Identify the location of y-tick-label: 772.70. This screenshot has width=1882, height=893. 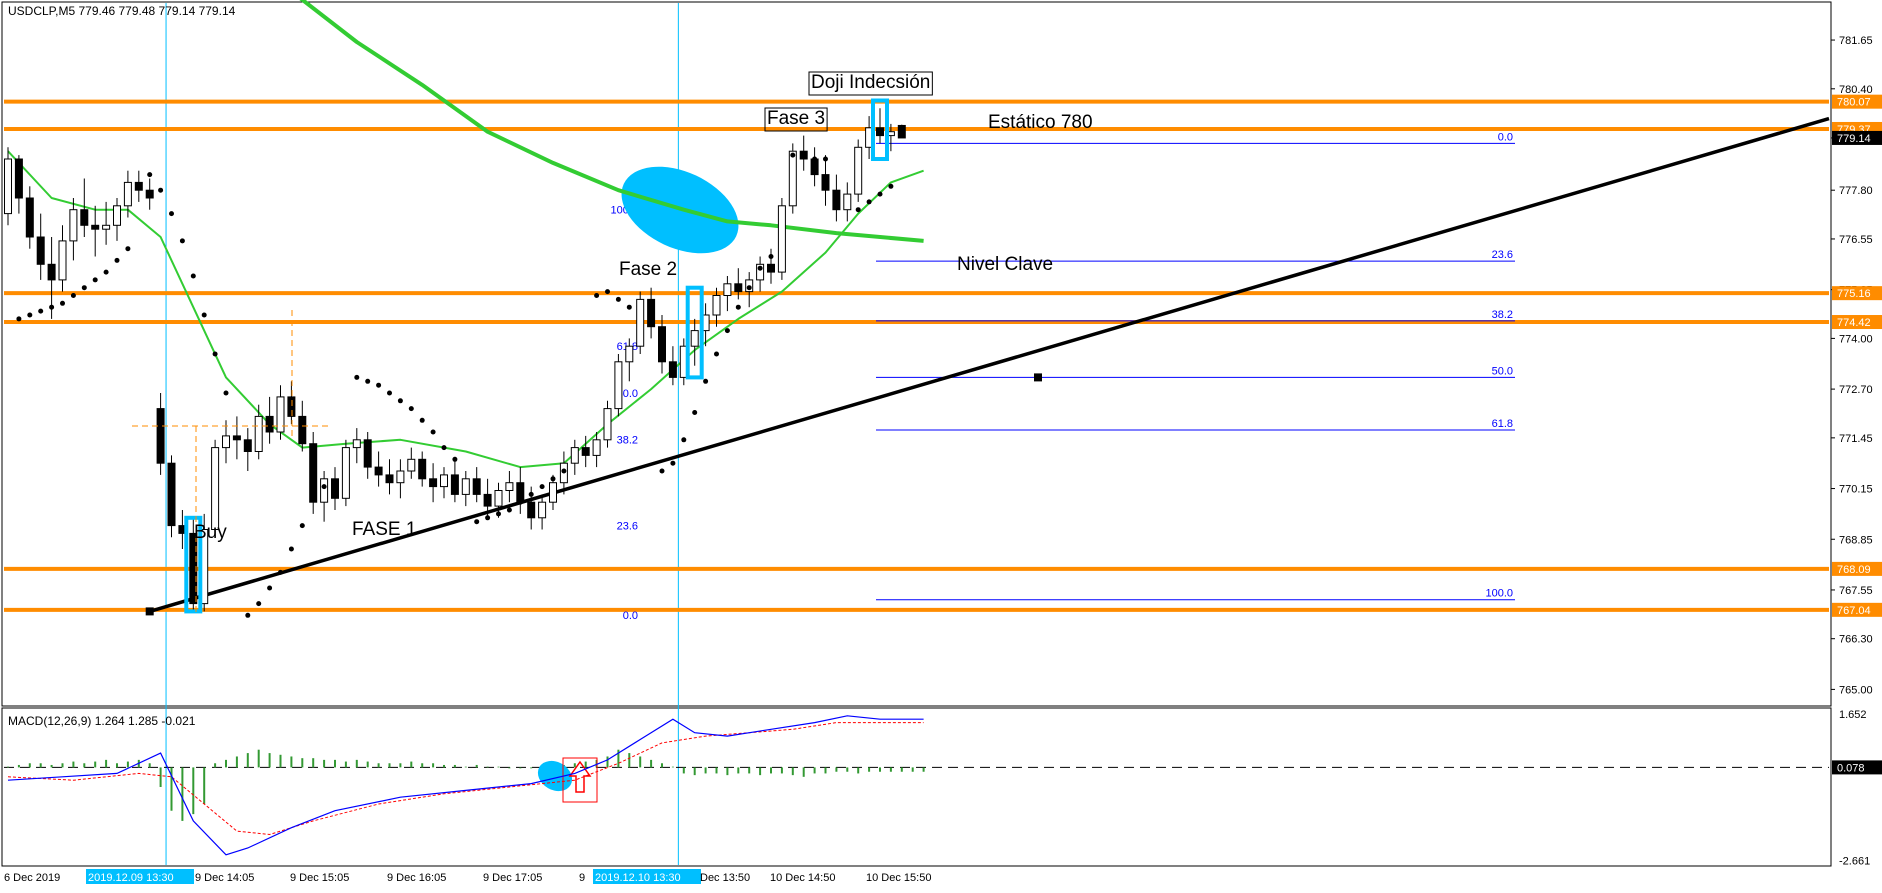
(1856, 390).